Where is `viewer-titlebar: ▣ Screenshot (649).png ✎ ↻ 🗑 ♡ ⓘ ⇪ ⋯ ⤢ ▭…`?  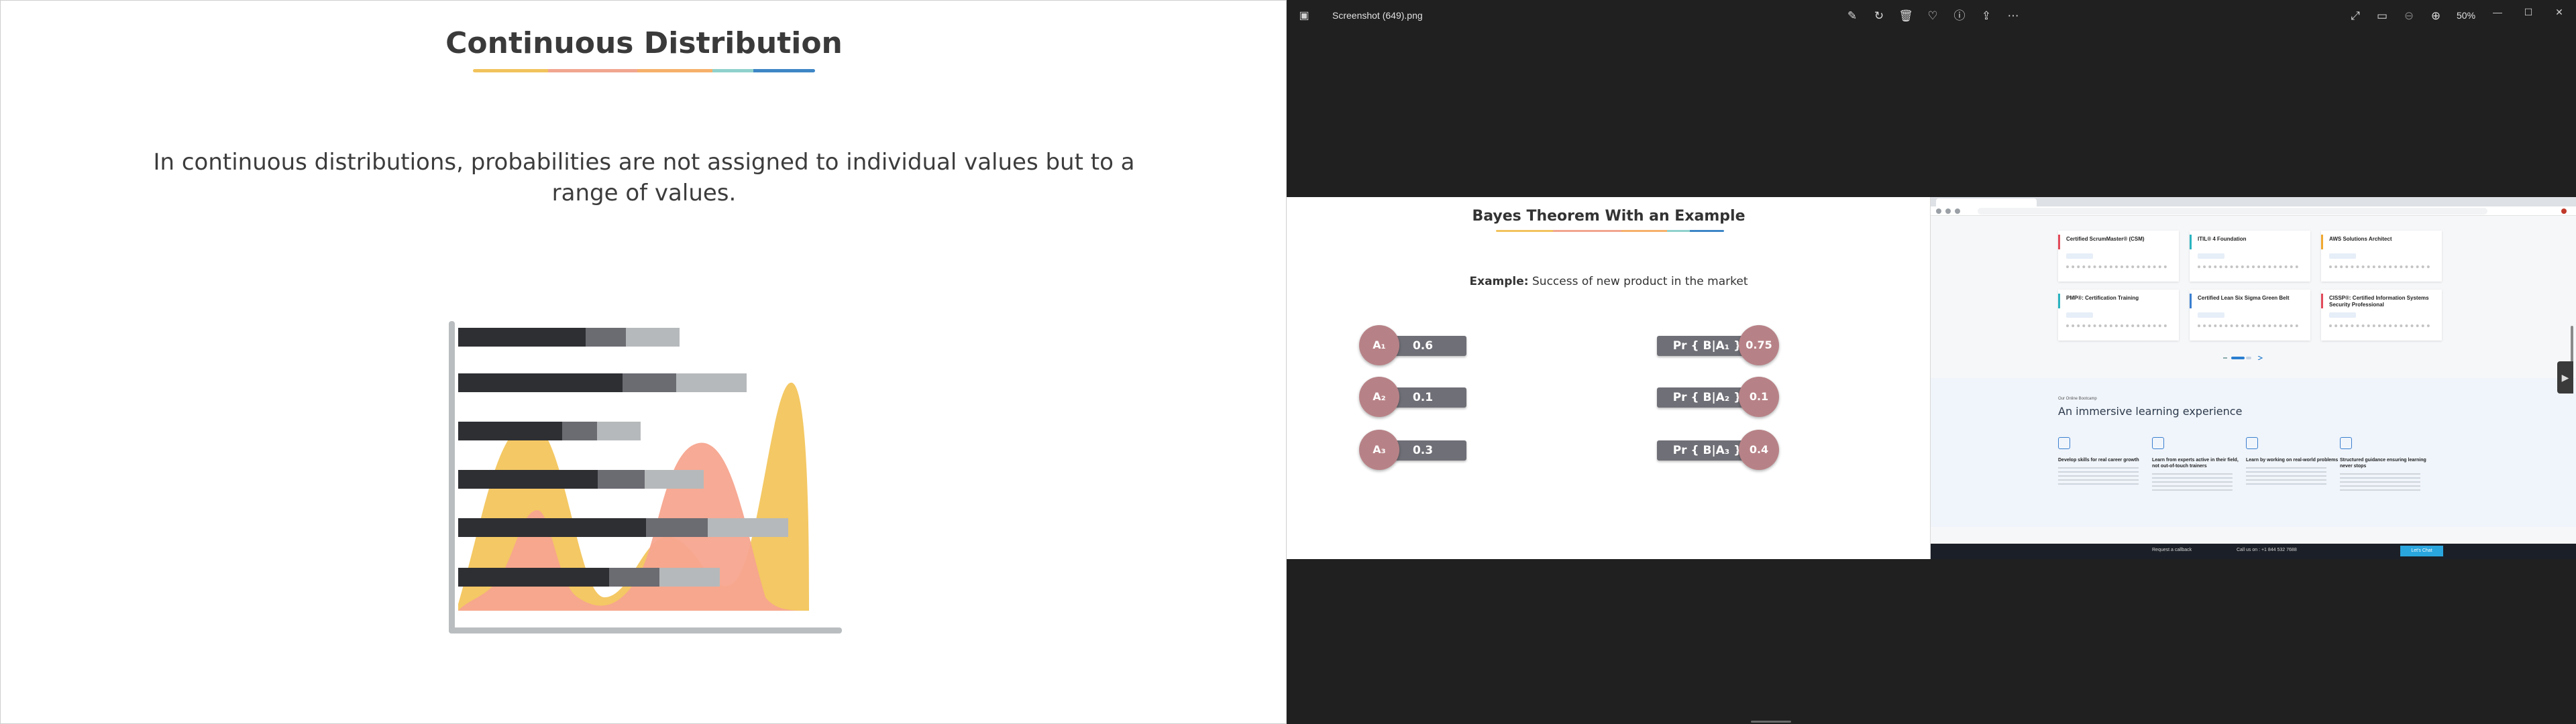 viewer-titlebar: ▣ Screenshot (649).png ✎ ↻ 🗑 ♡ ⓘ ⇪ ⋯ ⤢ ▭… is located at coordinates (1931, 16).